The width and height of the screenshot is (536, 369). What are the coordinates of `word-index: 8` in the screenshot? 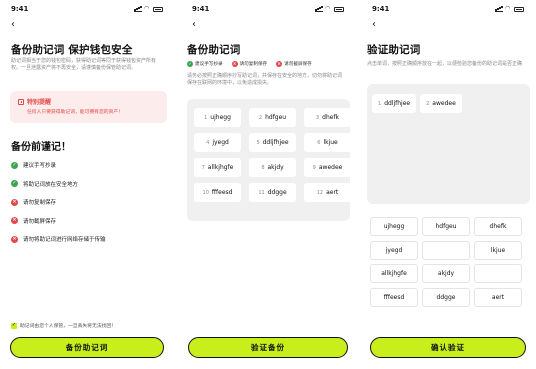 It's located at (263, 167).